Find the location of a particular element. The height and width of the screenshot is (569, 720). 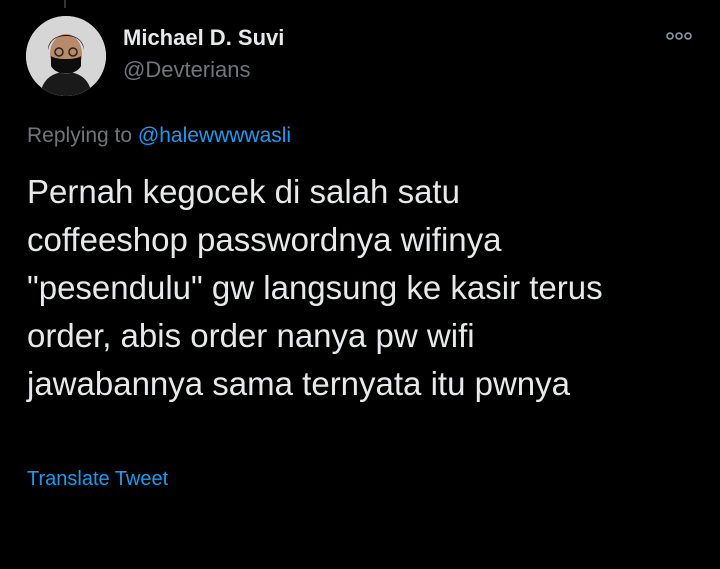

author-handle: @Devterians is located at coordinates (203, 70).